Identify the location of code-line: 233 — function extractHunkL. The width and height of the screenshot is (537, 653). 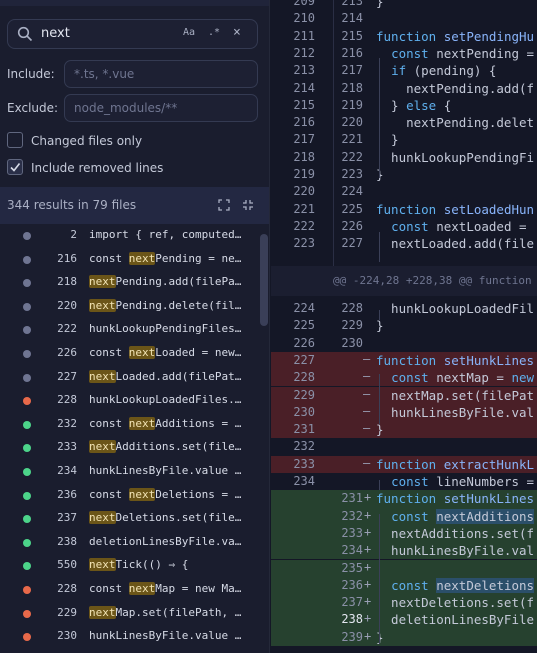
(404, 464).